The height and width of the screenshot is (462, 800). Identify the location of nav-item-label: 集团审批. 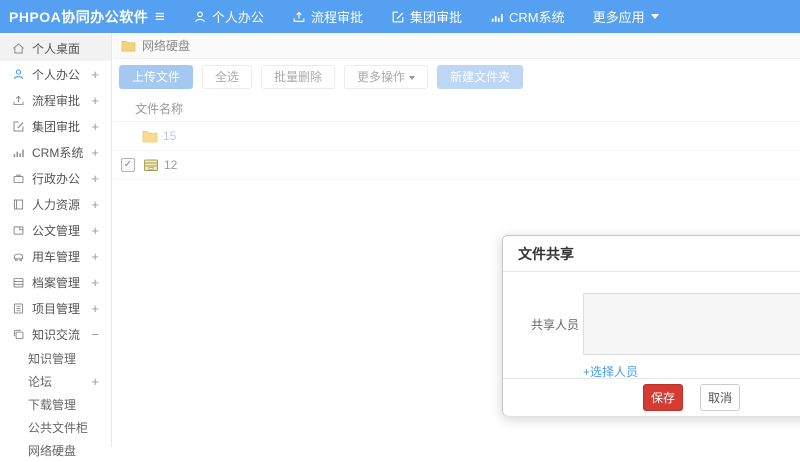
(435, 17).